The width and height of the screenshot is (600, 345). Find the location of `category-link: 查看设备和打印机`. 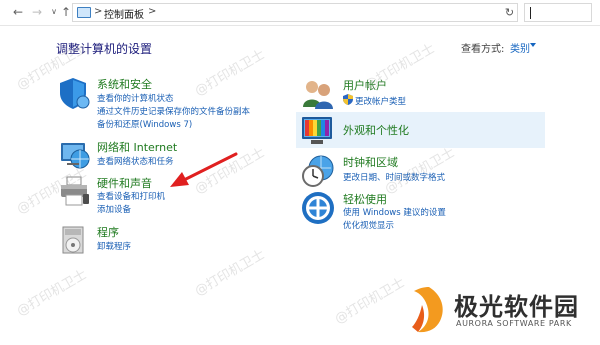

category-link: 查看设备和打印机 is located at coordinates (131, 196).